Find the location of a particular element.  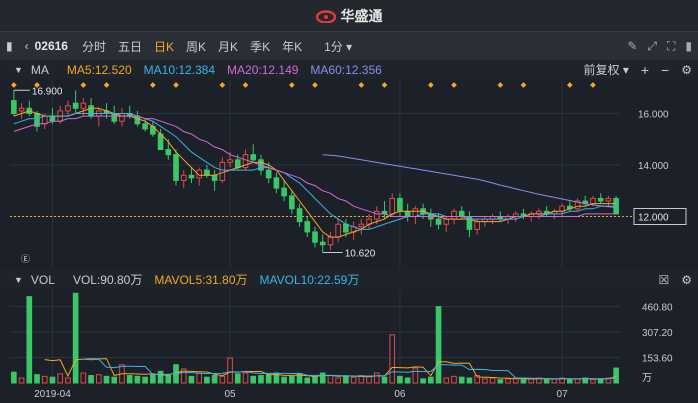

expand-icon: ⤢ is located at coordinates (652, 46).